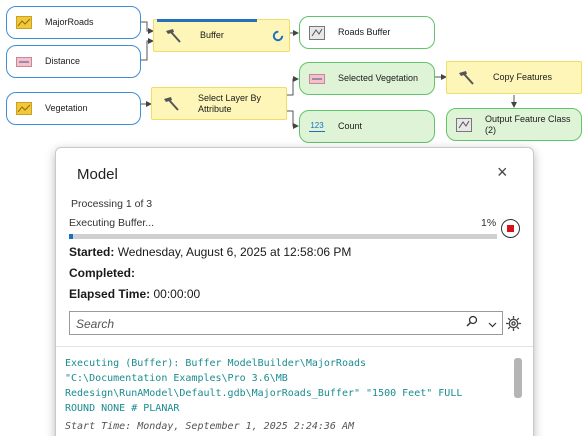  What do you see at coordinates (147, 49) in the screenshot?
I see `edge-distance-buffer` at bounding box center [147, 49].